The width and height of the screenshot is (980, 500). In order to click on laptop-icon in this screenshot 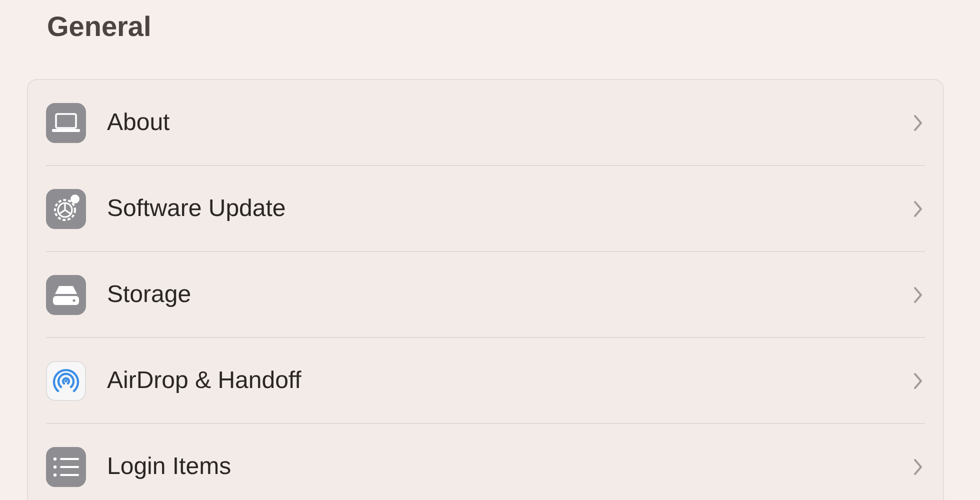, I will do `click(66, 122)`.